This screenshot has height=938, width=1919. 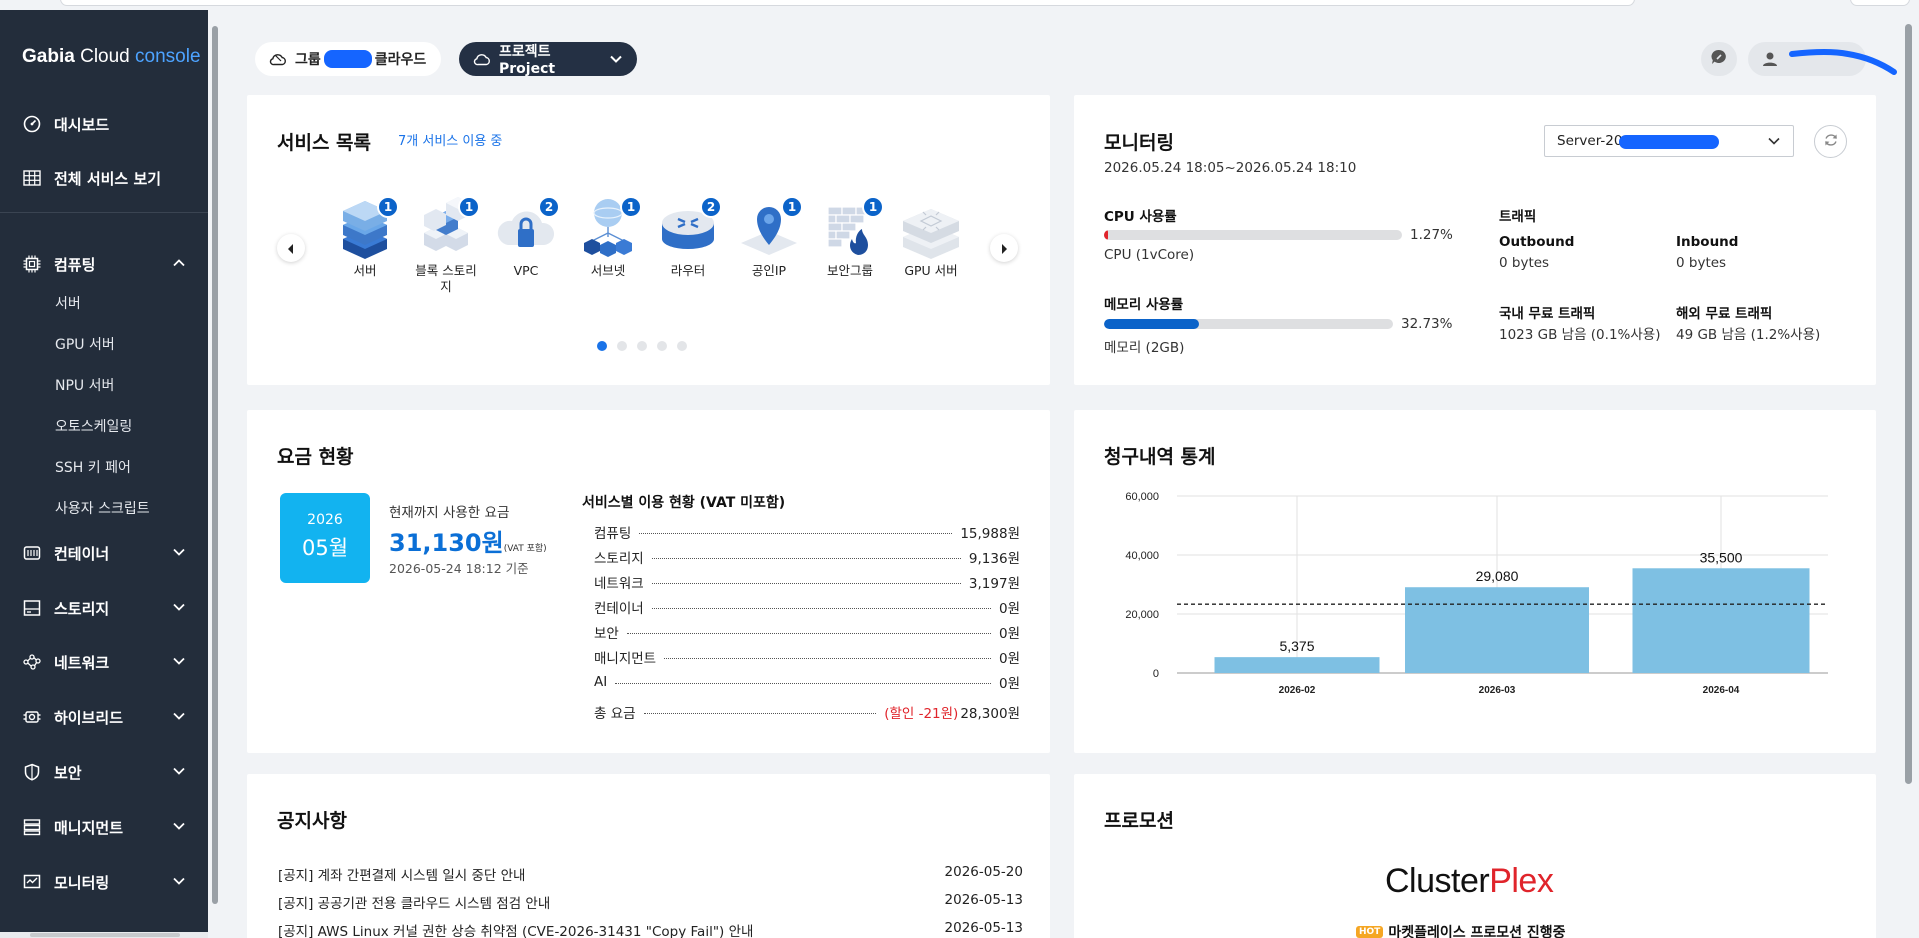 I want to click on usage-total-name: 총 요금, so click(x=615, y=714).